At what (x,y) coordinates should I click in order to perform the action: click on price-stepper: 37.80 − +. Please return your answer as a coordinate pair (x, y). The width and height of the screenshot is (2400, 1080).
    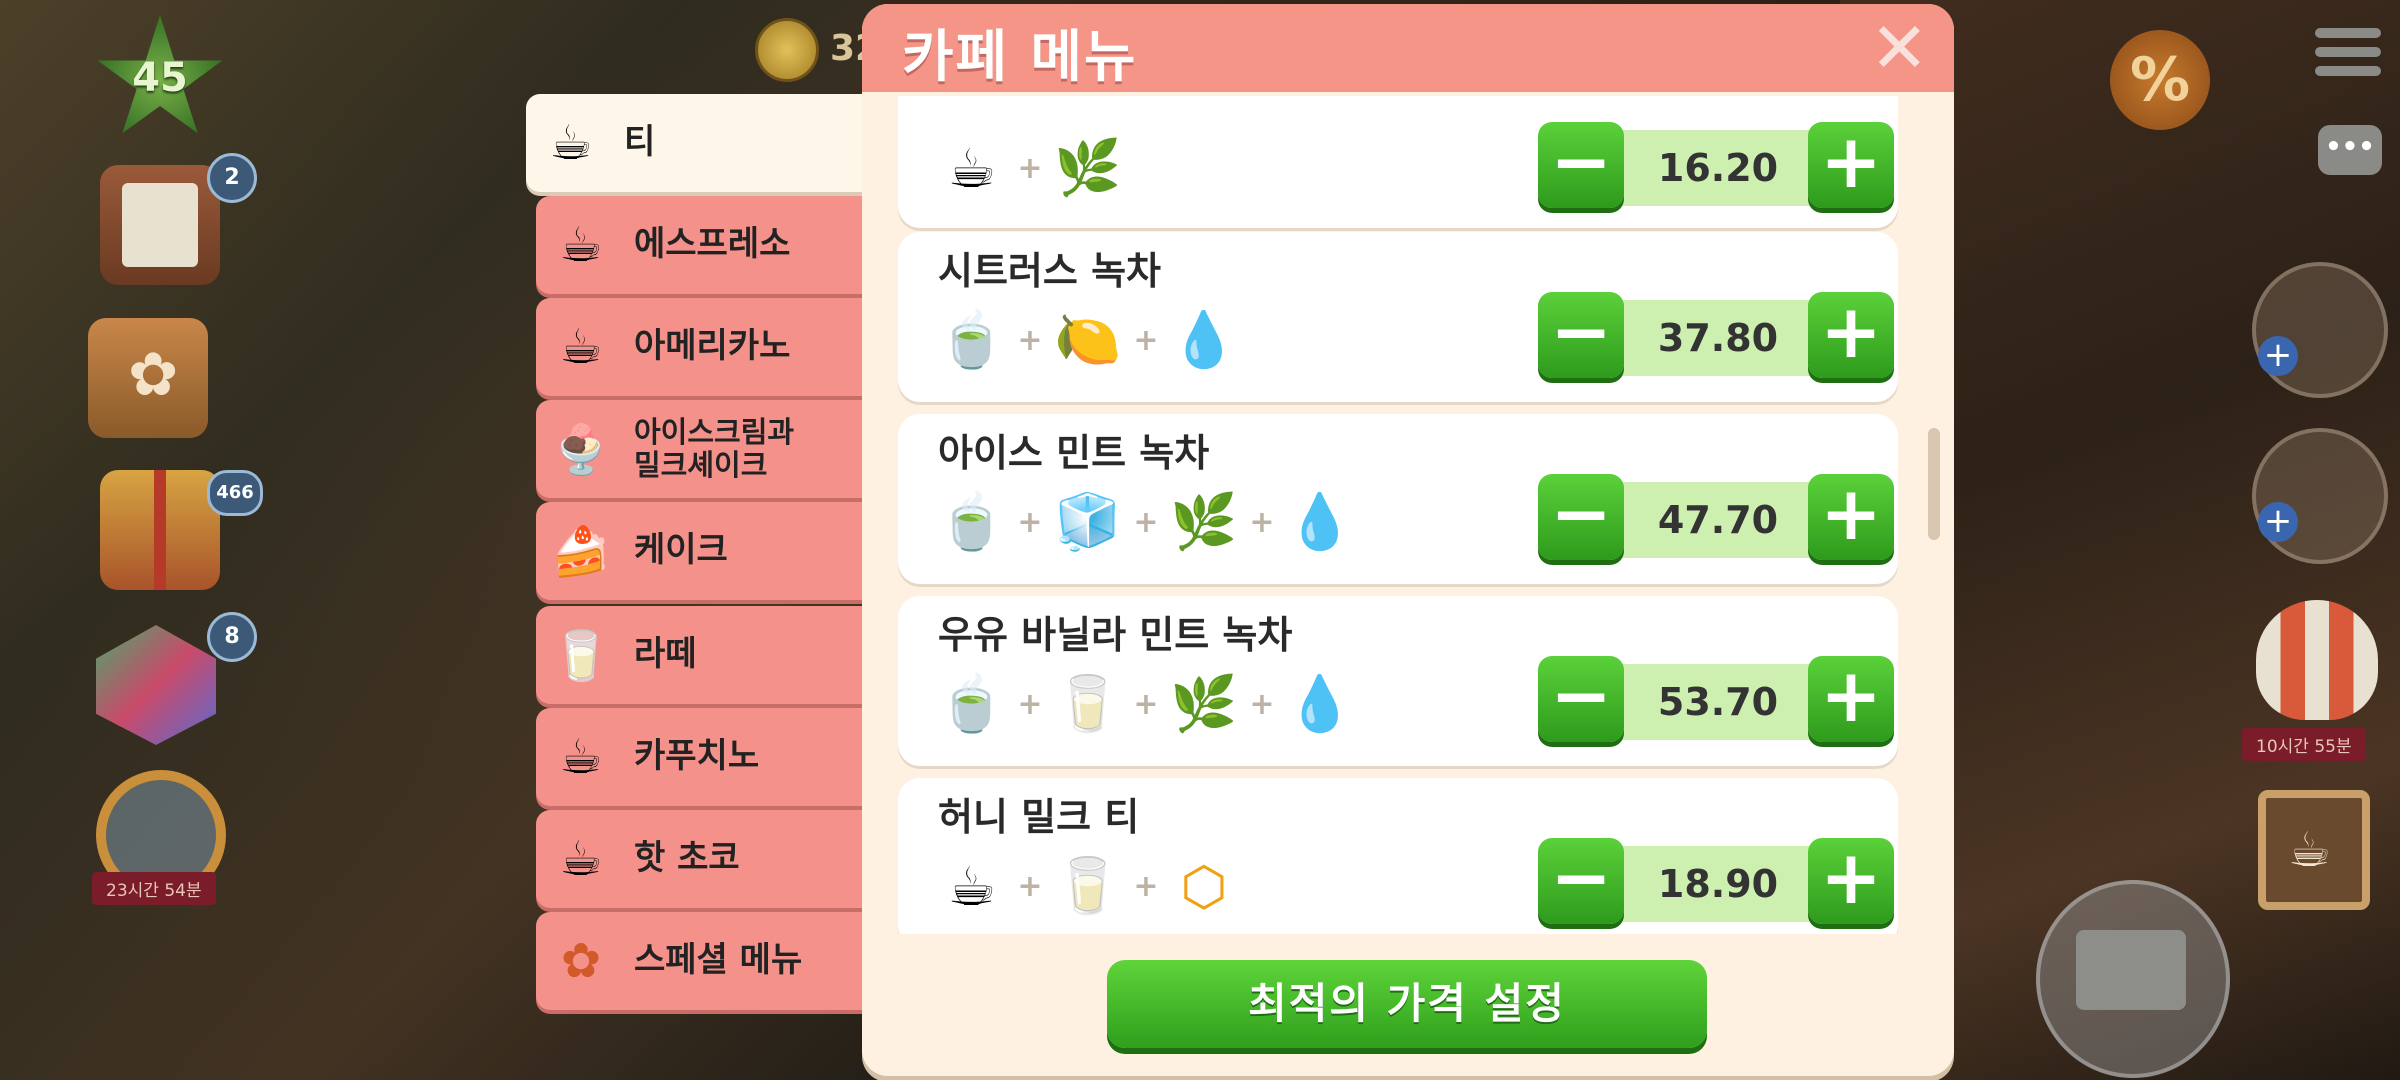
    Looking at the image, I should click on (1716, 337).